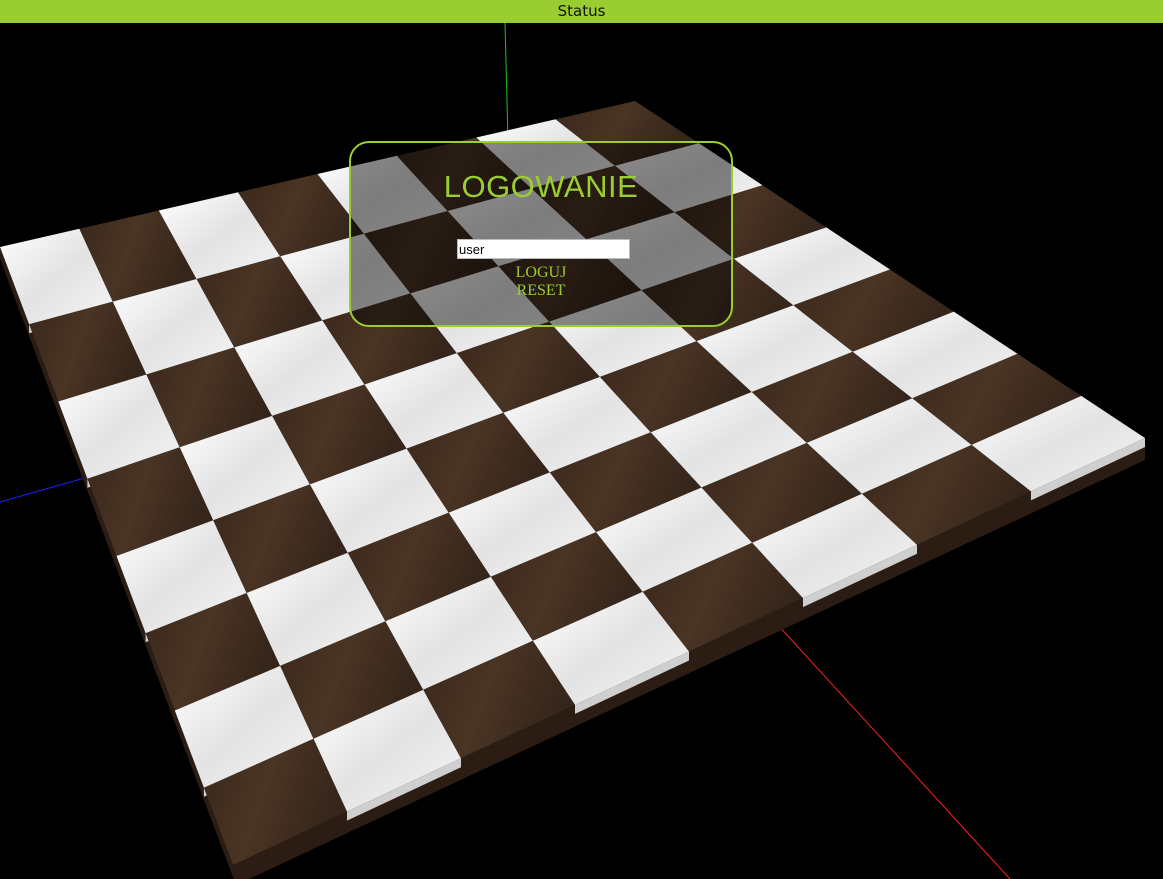 This screenshot has width=1163, height=879. Describe the element at coordinates (541, 273) in the screenshot. I see `login-button: LOGUJ` at that location.